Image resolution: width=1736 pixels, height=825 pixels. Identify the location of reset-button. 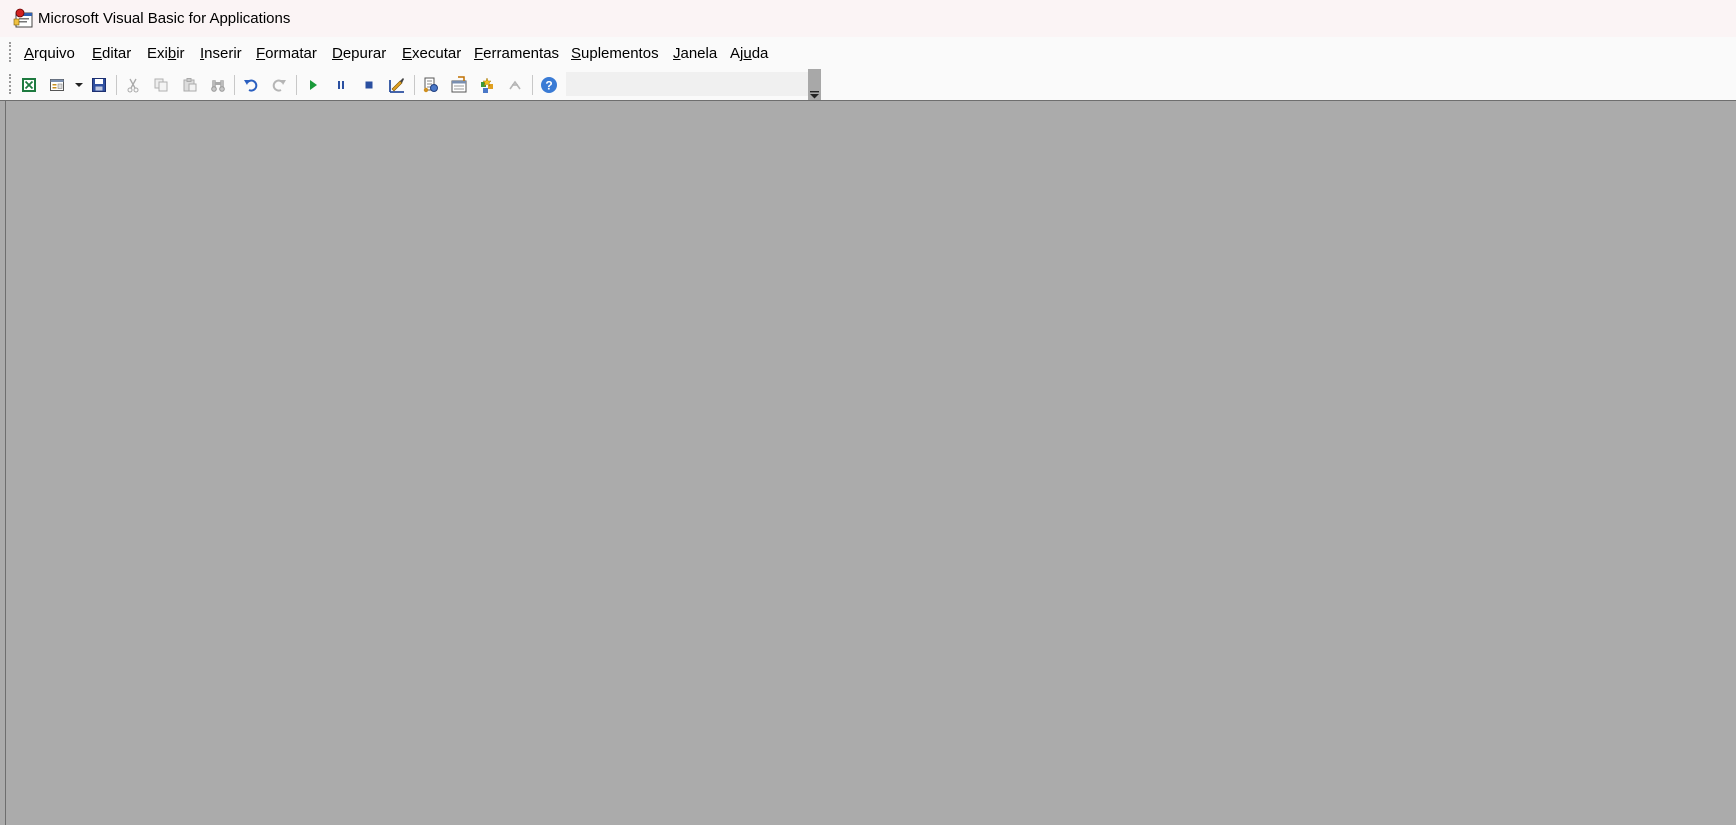
(369, 85).